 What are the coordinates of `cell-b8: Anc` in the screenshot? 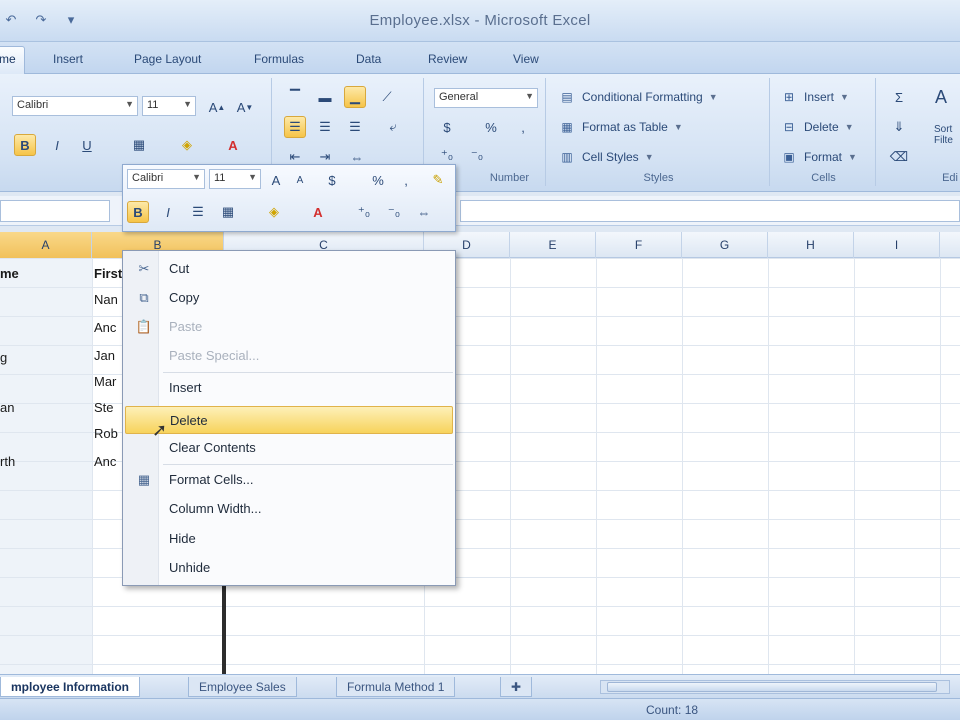 It's located at (105, 461).